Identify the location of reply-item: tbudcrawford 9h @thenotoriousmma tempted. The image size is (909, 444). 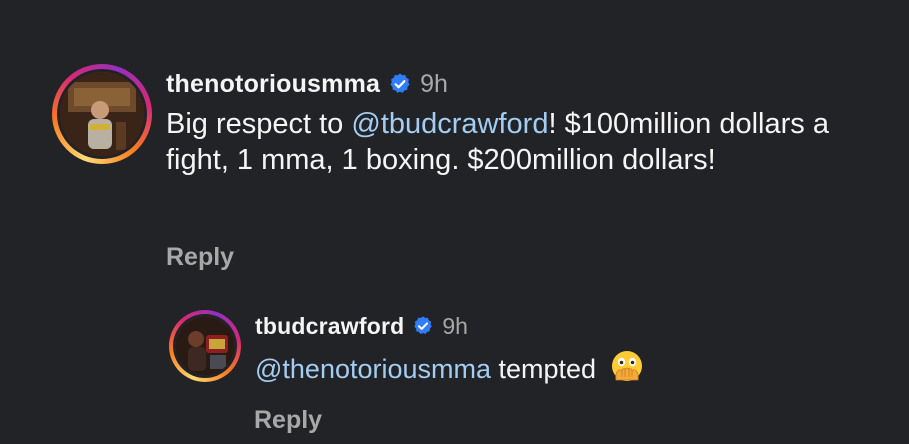
(534, 348).